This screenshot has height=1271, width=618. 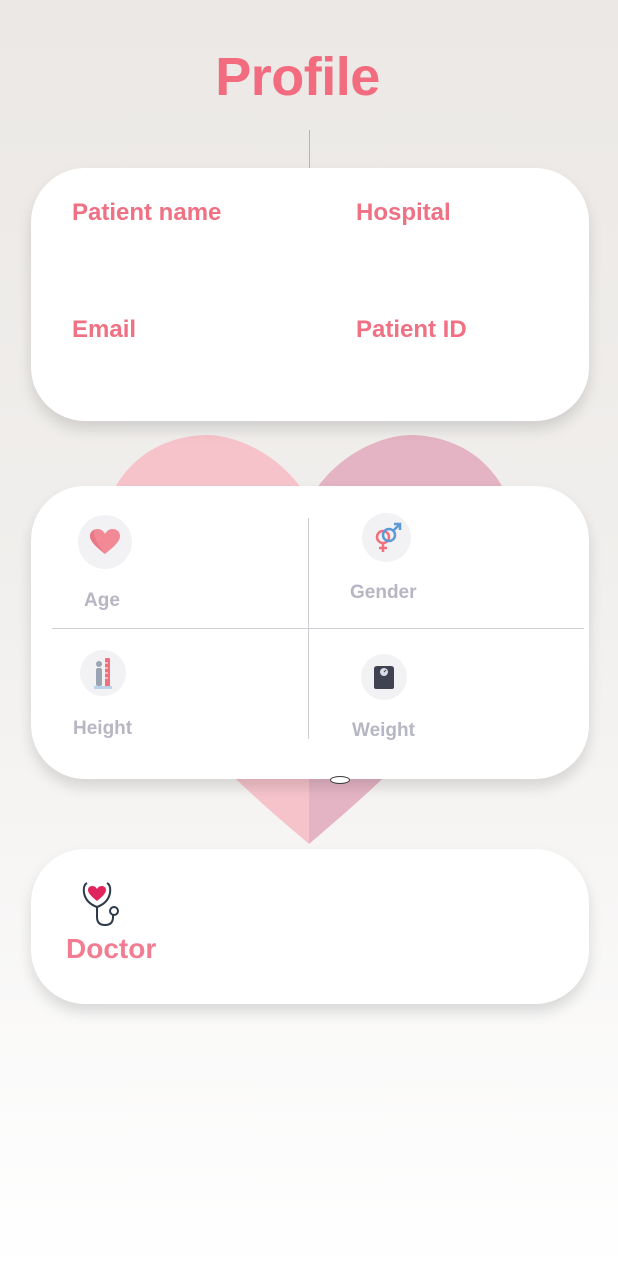 I want to click on stethoscope-icon, so click(x=100, y=904).